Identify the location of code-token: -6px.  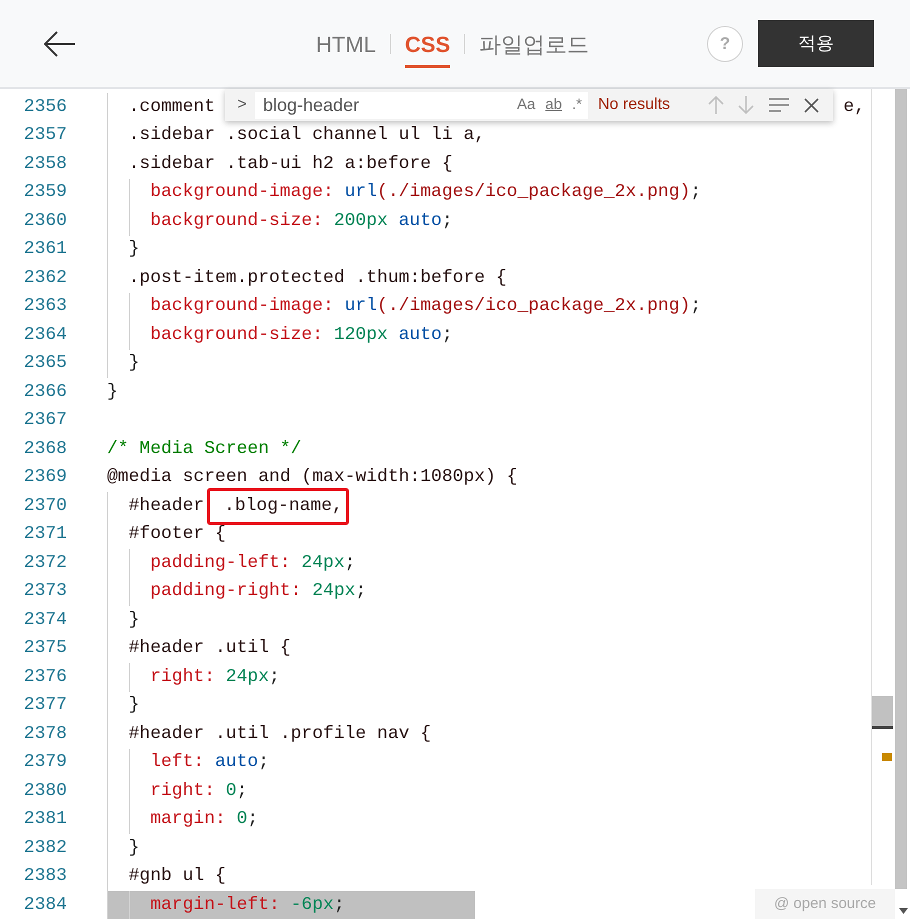
(312, 905).